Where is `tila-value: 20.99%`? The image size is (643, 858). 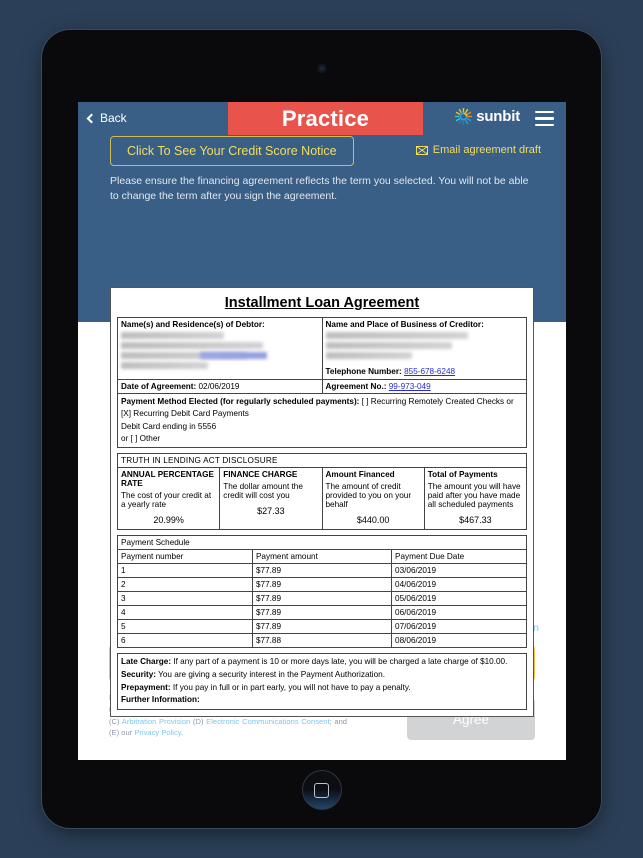
tila-value: 20.99% is located at coordinates (168, 520).